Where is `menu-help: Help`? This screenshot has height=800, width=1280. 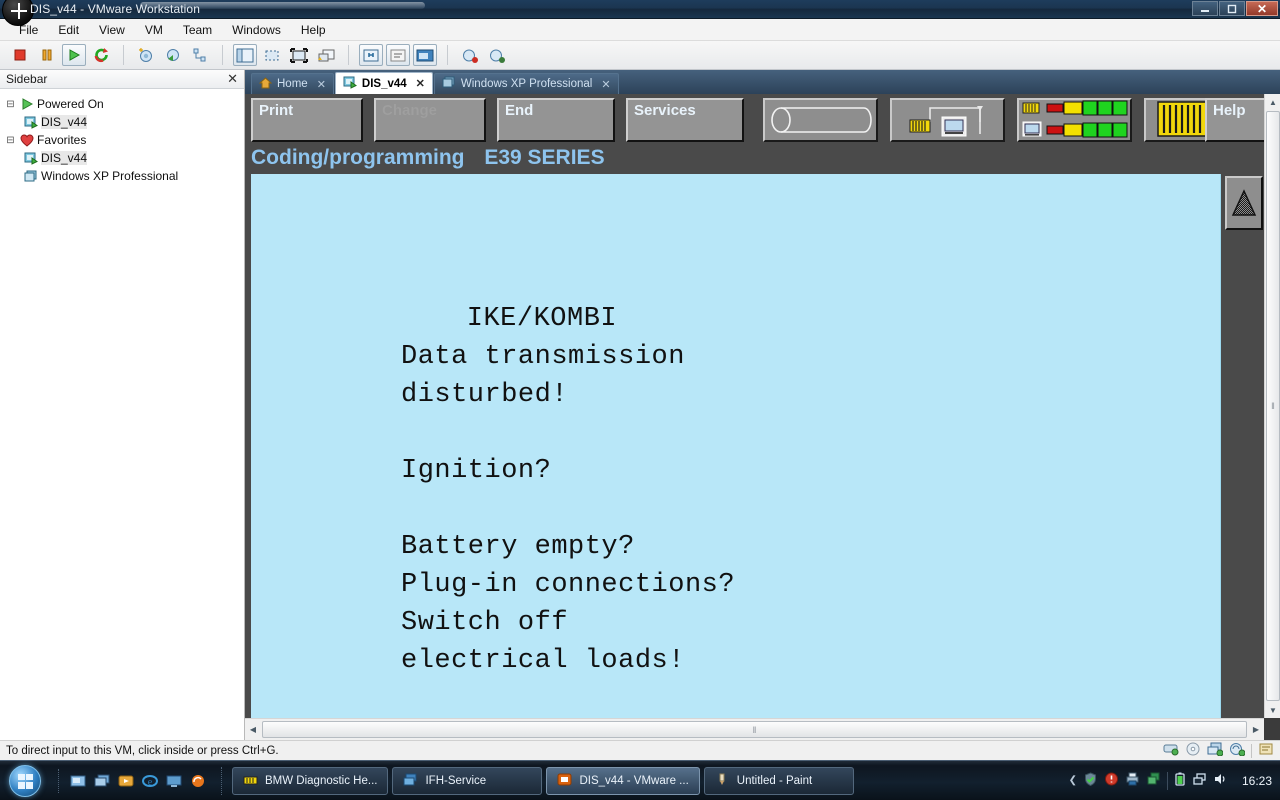
menu-help: Help is located at coordinates (313, 30).